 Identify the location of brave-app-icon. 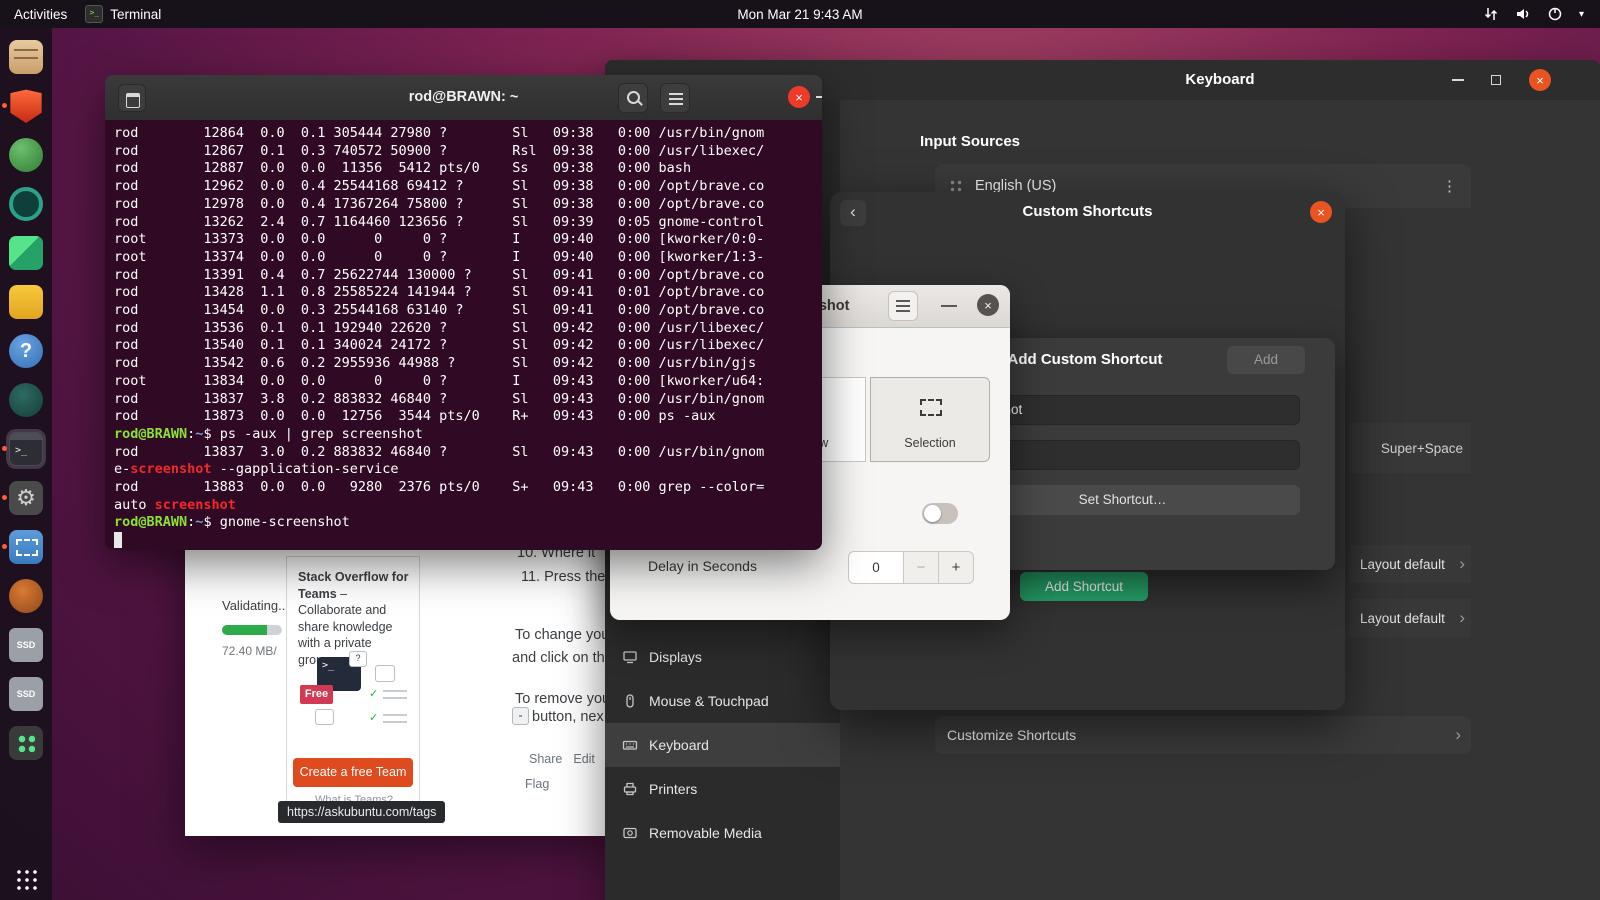
(24, 106).